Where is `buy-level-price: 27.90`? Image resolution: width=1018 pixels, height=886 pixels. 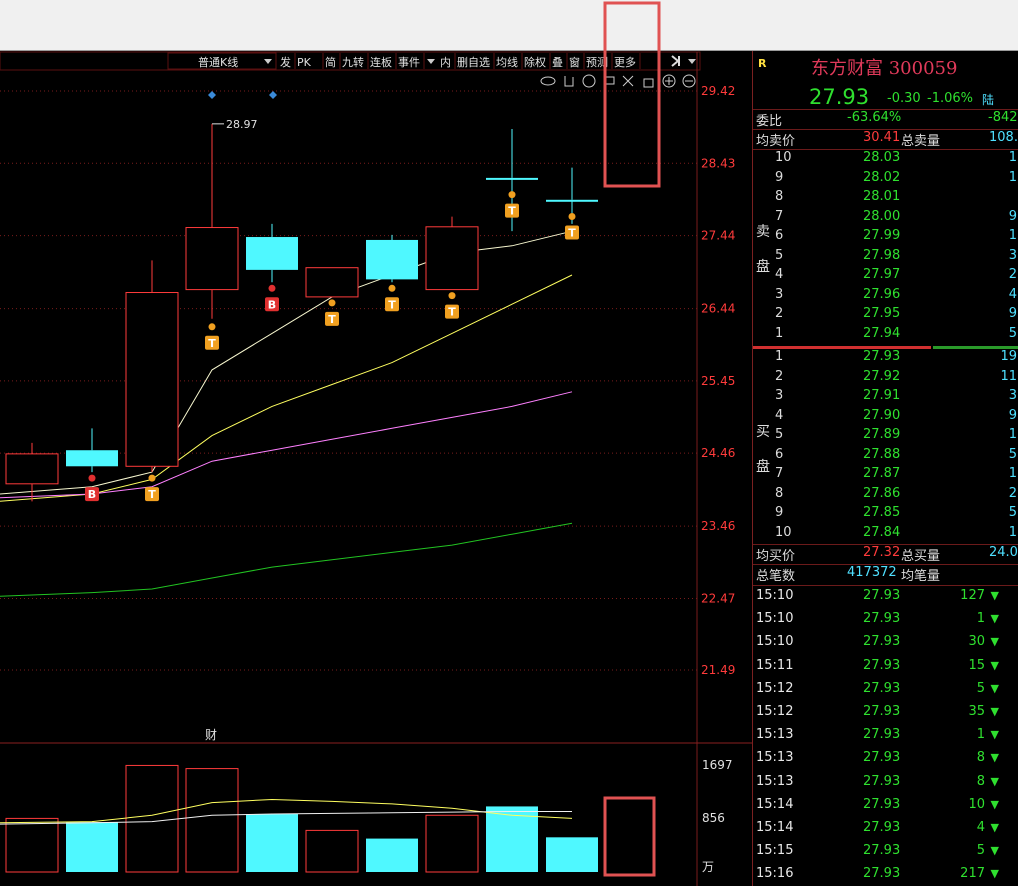 buy-level-price: 27.90 is located at coordinates (882, 415).